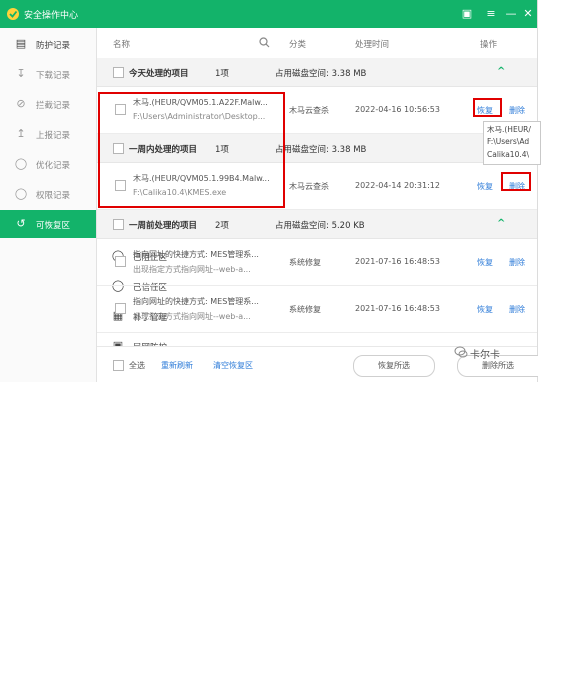  What do you see at coordinates (511, 14) in the screenshot?
I see `minimize-icon: —` at bounding box center [511, 14].